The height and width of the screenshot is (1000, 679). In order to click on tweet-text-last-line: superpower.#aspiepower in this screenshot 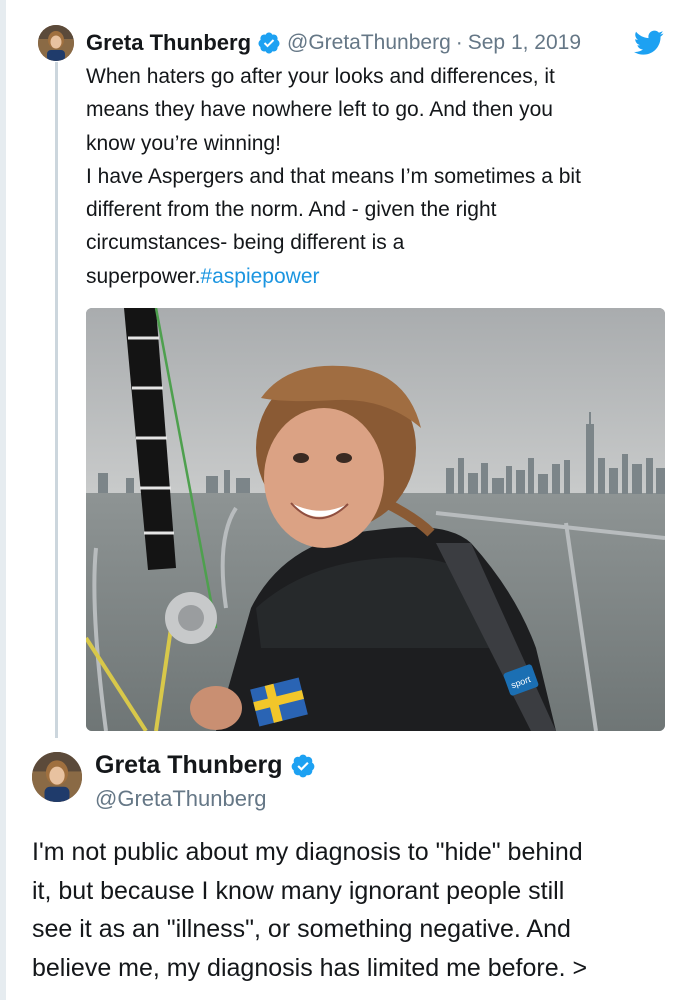, I will do `click(376, 276)`.